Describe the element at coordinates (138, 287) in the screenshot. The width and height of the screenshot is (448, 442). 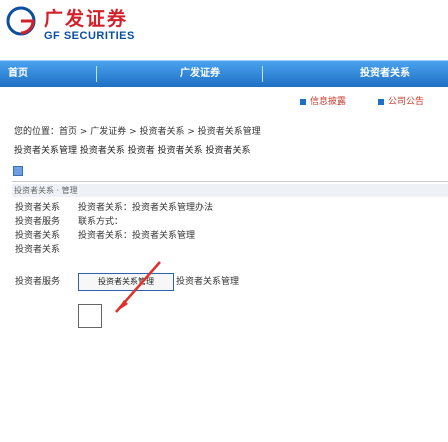
I see `annotation-arrow` at that location.